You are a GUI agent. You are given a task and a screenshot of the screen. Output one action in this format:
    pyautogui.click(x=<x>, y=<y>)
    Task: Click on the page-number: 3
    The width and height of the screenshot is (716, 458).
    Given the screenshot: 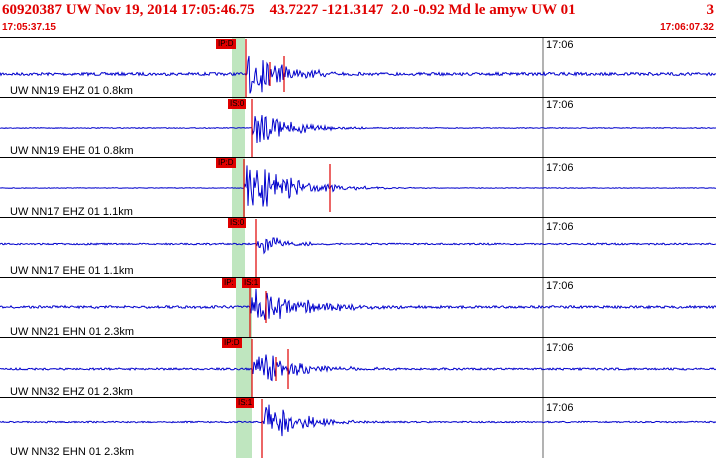 What is the action you would take?
    pyautogui.click(x=710, y=10)
    